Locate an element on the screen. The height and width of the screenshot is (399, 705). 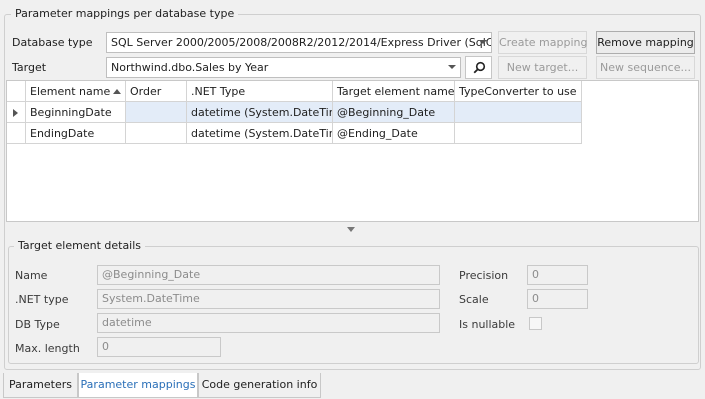
max-length-label: Max. length is located at coordinates (47, 348).